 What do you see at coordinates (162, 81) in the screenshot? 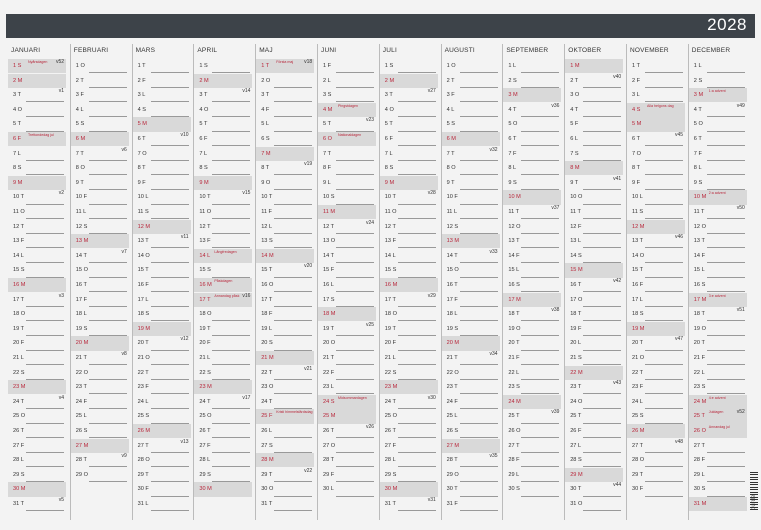
I see `day-cell: 2 F` at bounding box center [162, 81].